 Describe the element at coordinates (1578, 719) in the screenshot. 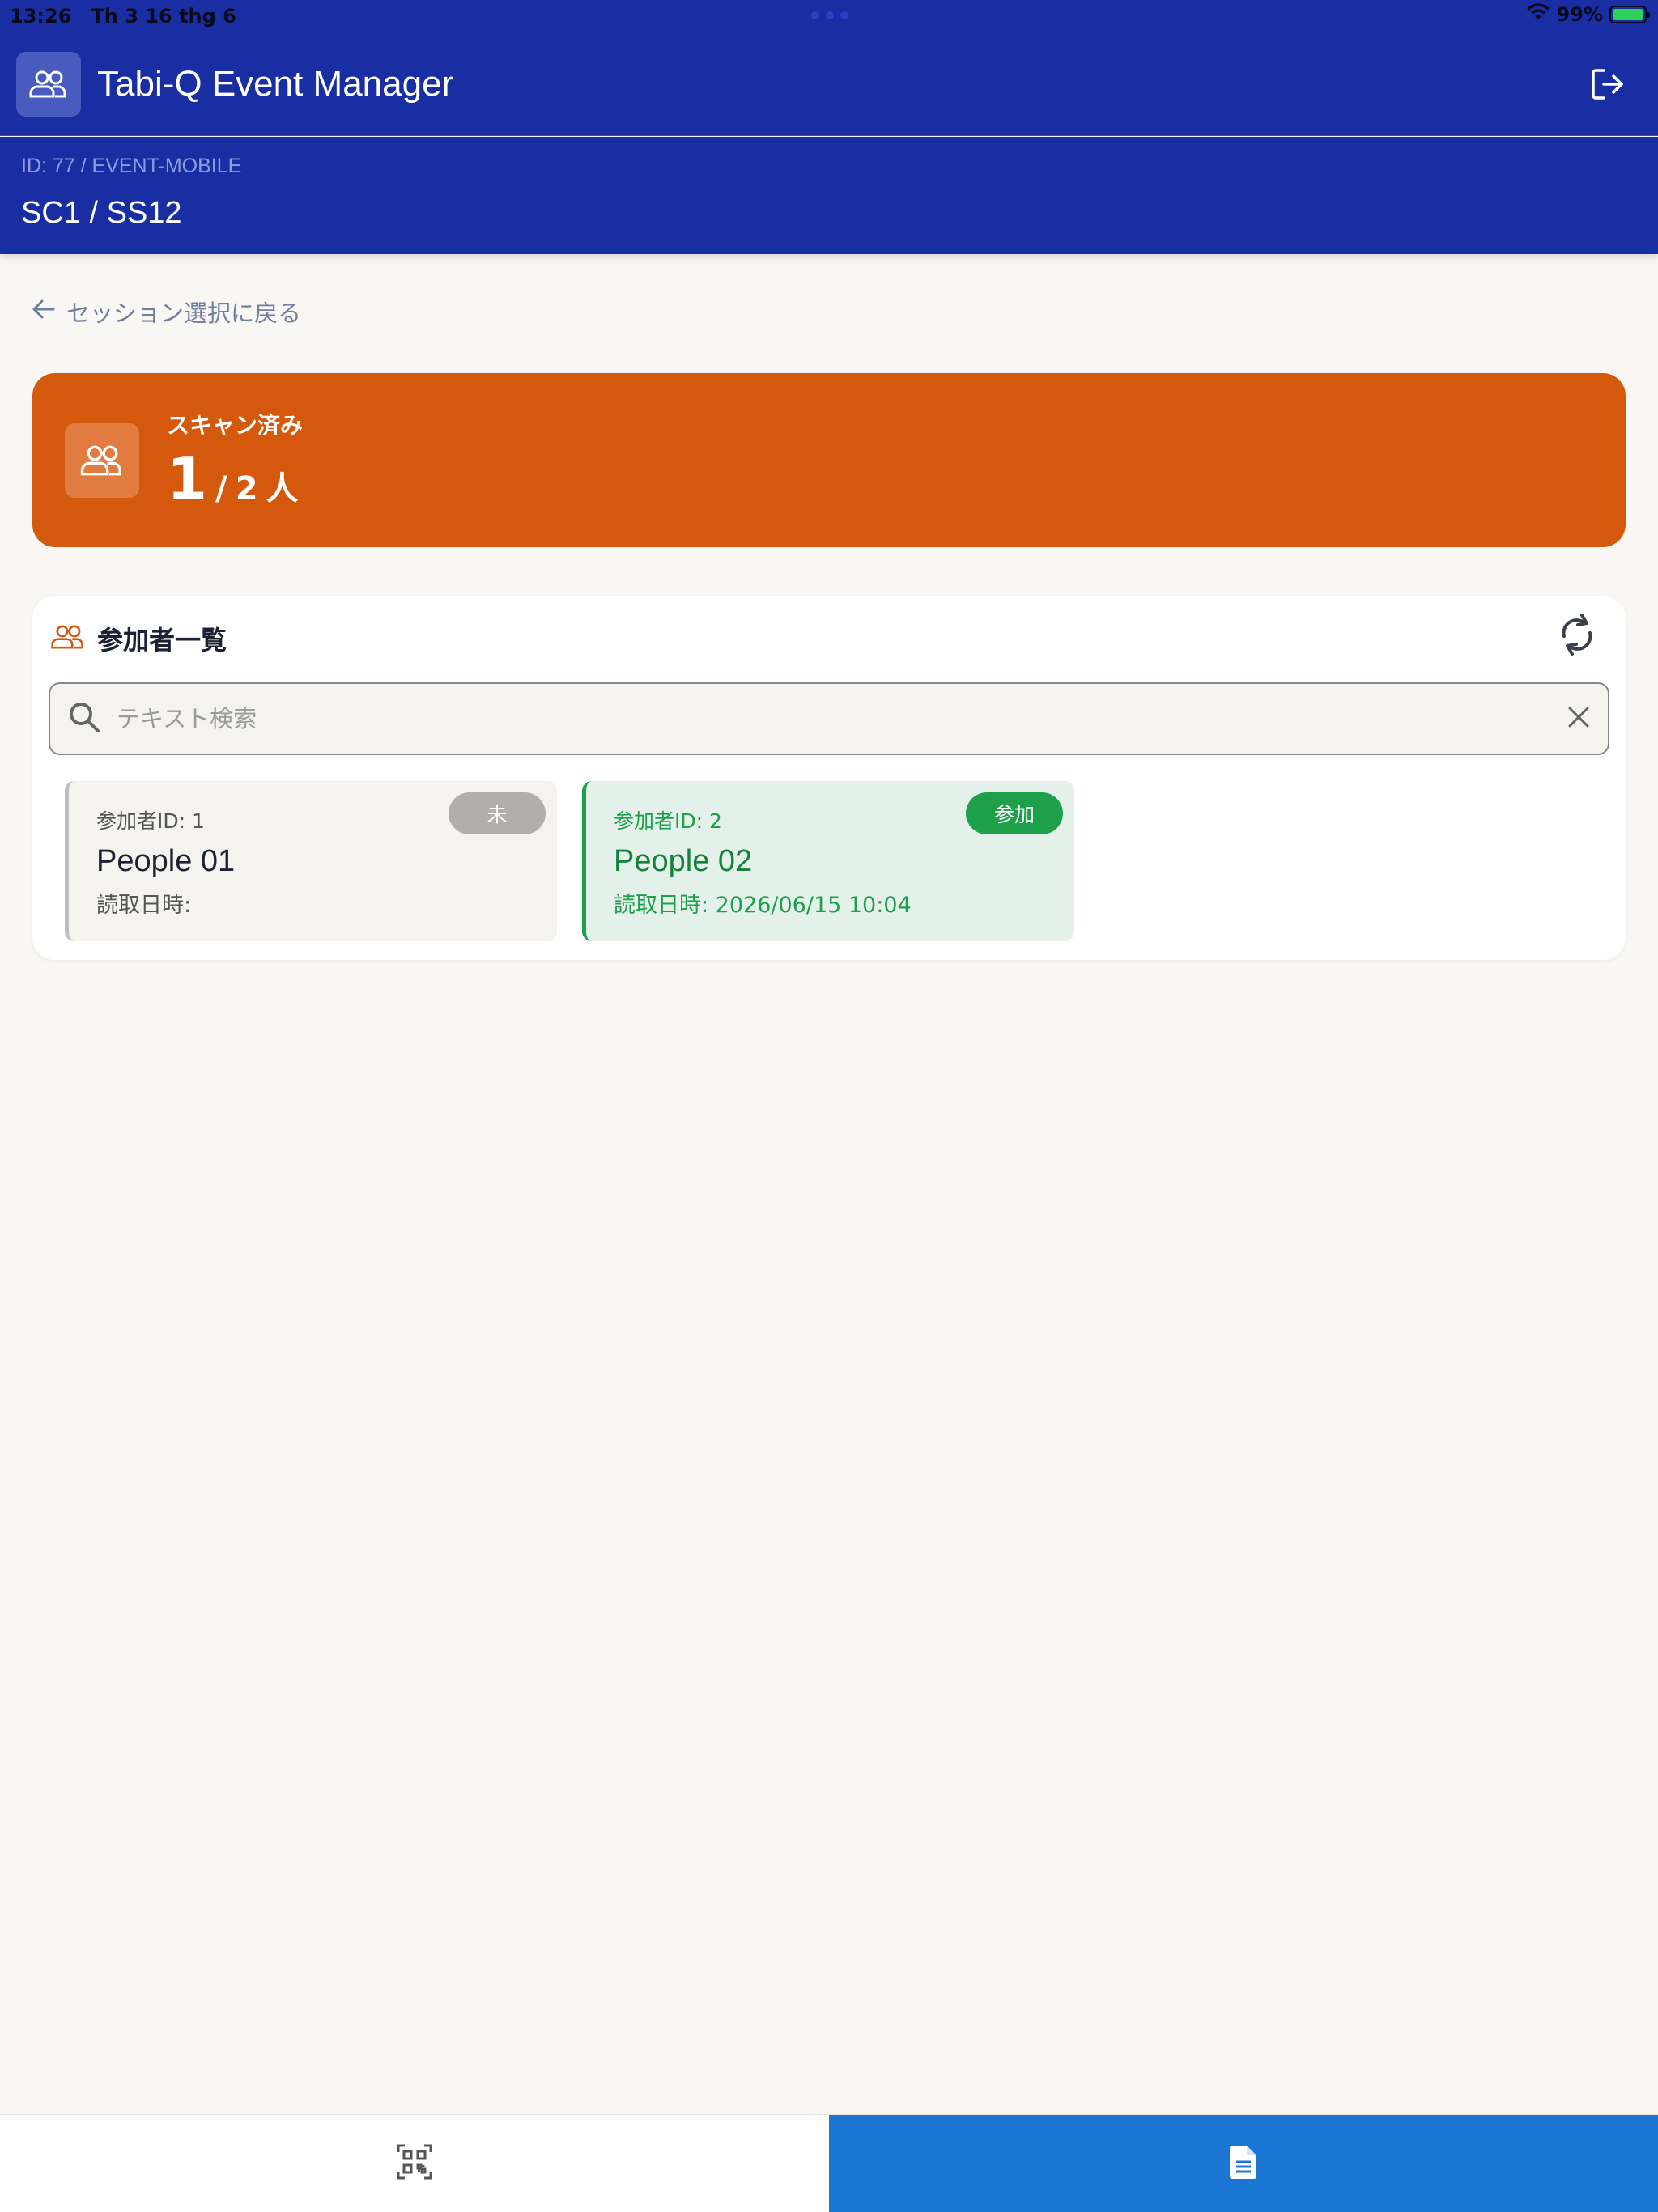

I see `close-icon` at that location.